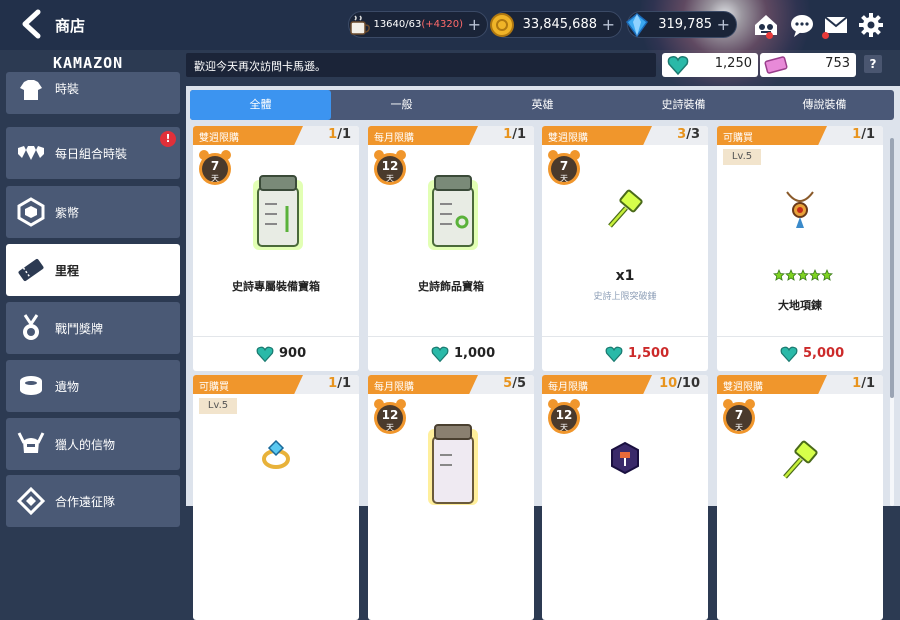  Describe the element at coordinates (451, 248) in the screenshot. I see `shop-card: 每月限購 1/1 12 天 史詩飾品寶箱 1,000` at that location.